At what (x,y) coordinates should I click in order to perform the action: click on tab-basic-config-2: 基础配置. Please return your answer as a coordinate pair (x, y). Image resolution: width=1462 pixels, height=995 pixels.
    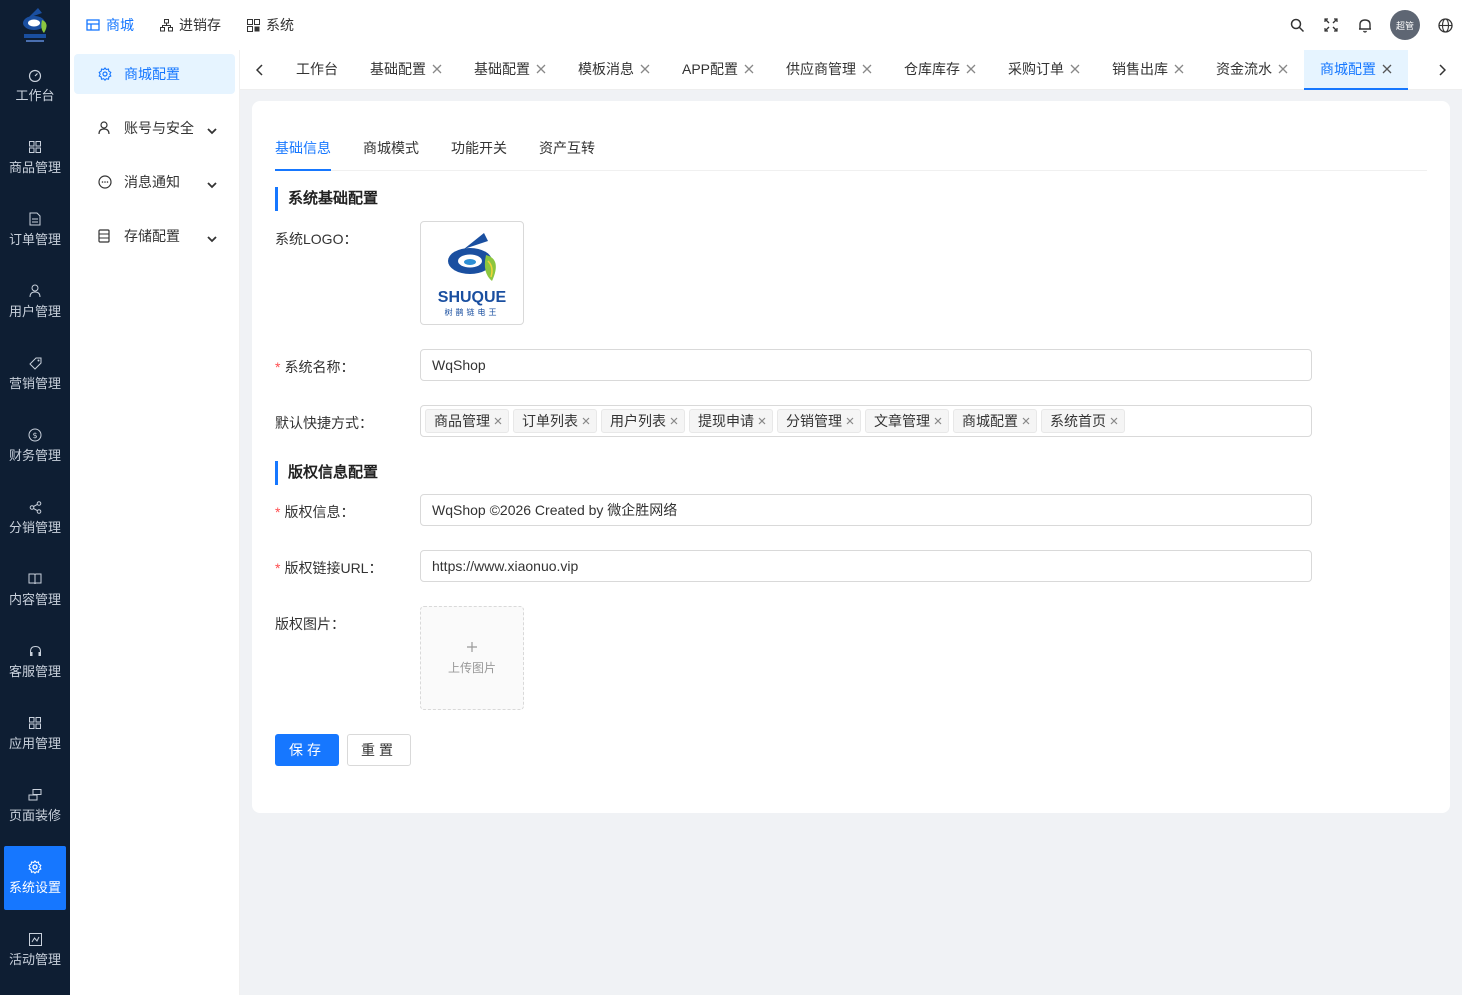
    Looking at the image, I should click on (510, 70).